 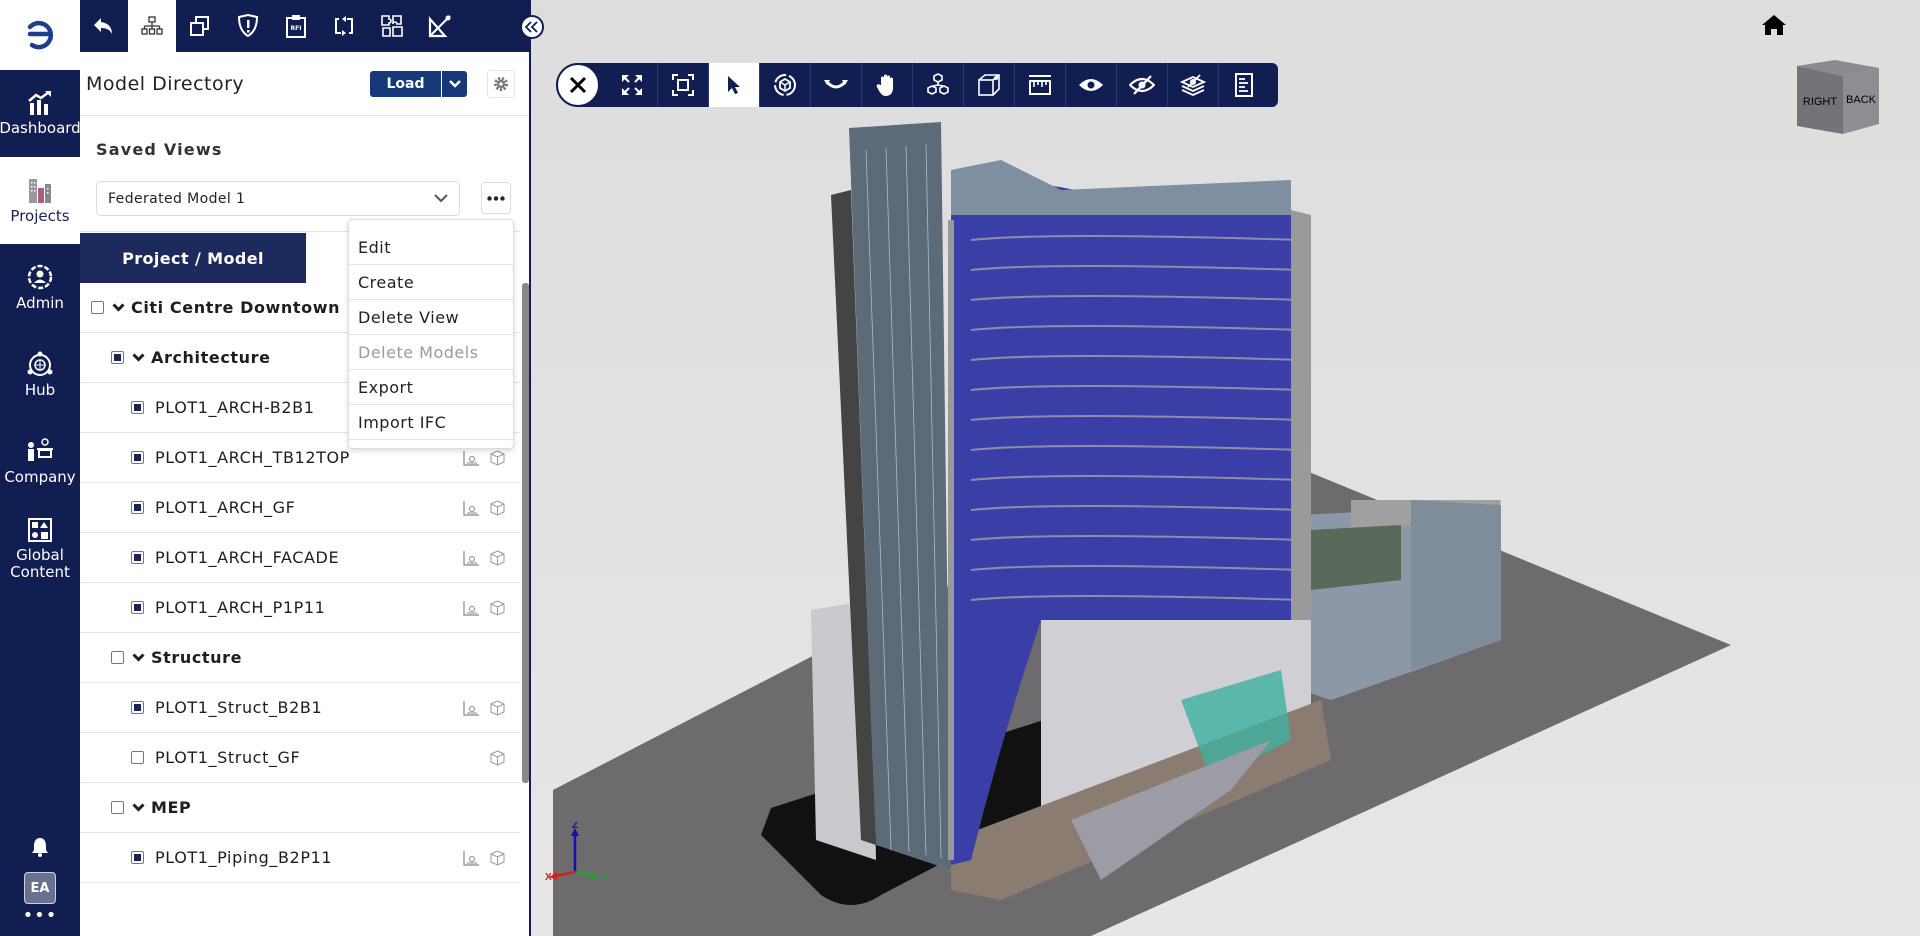 What do you see at coordinates (886, 85) in the screenshot?
I see `pan-button` at bounding box center [886, 85].